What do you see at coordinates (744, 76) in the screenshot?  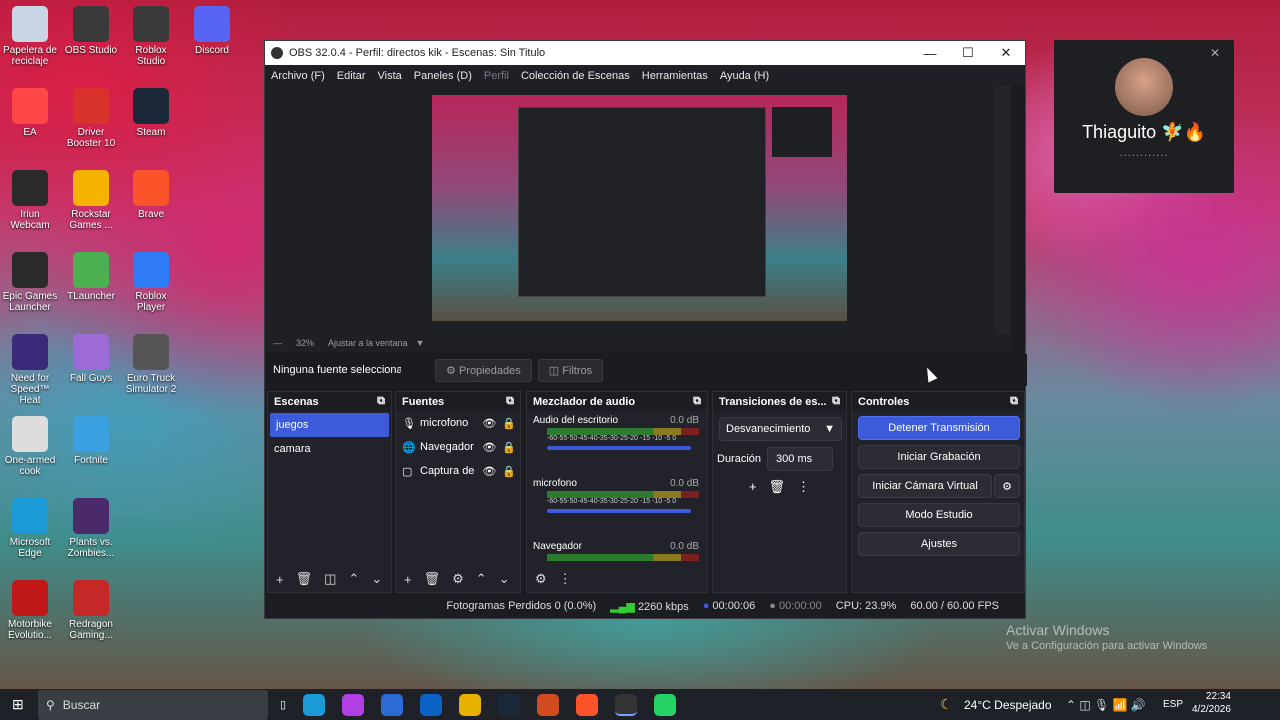 I see `menu-ayuda: Ayuda (H)` at bounding box center [744, 76].